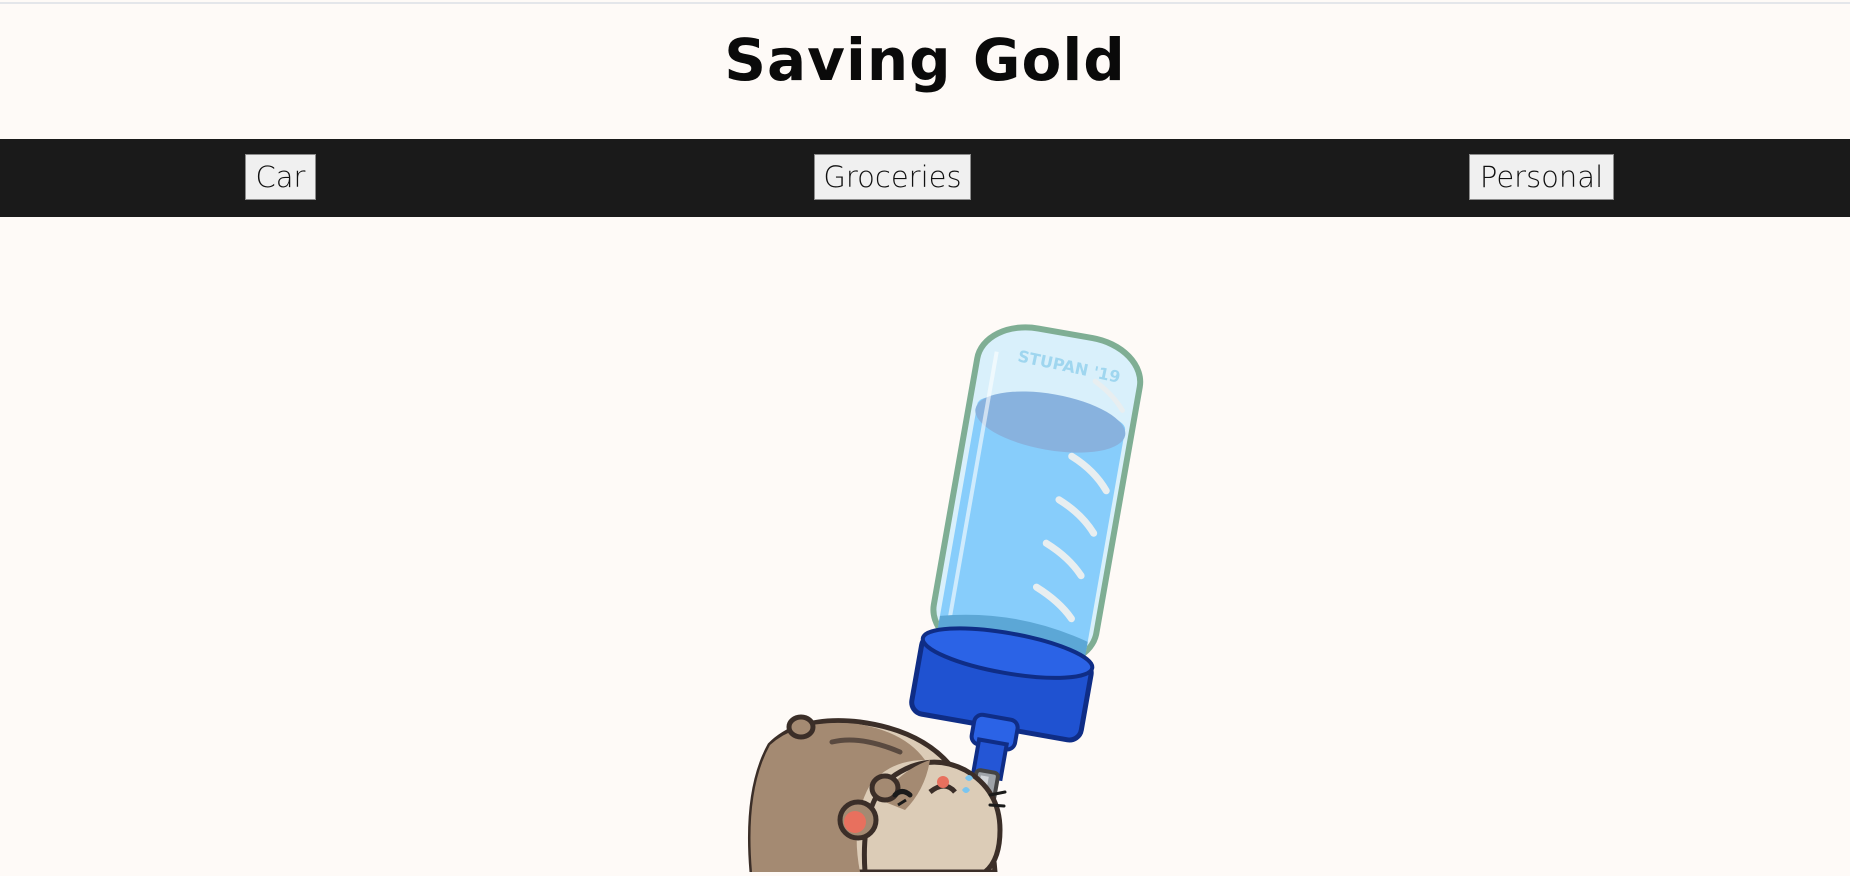  Describe the element at coordinates (946, 599) in the screenshot. I see `hamster-bottle-image: STUPAN '19` at that location.